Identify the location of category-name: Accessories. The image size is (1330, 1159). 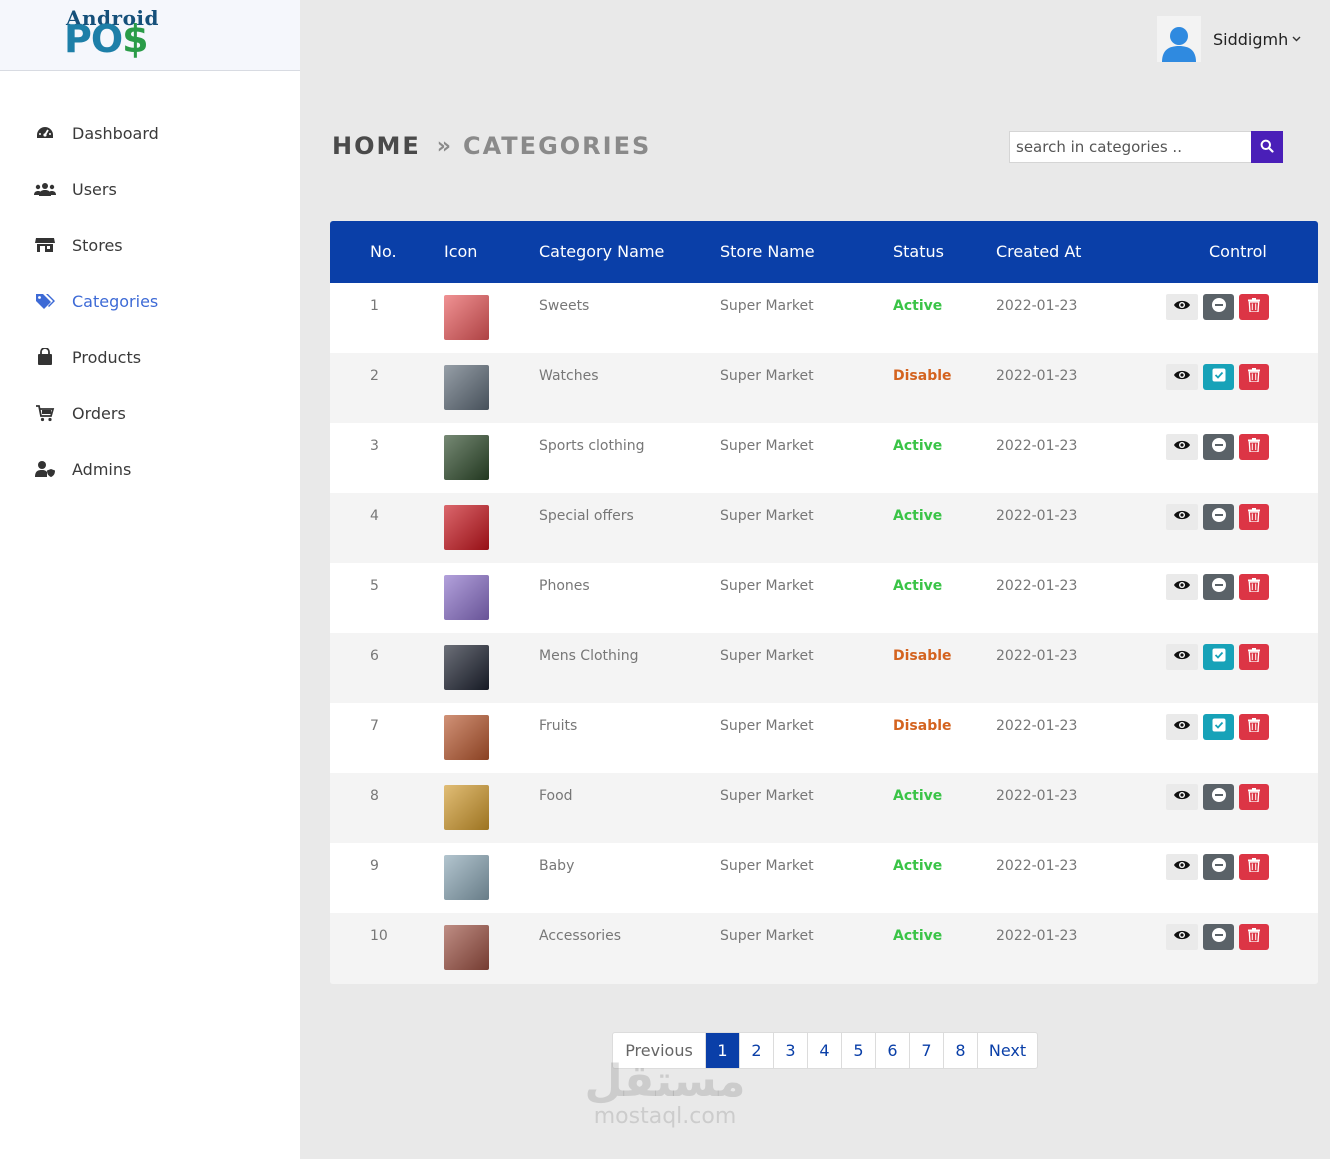
(580, 936).